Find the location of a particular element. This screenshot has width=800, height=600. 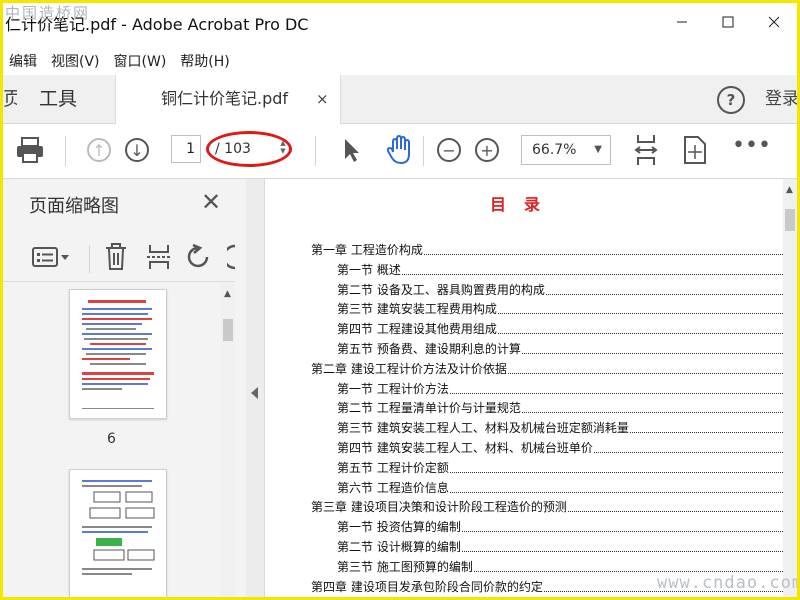

print-button is located at coordinates (30, 152).